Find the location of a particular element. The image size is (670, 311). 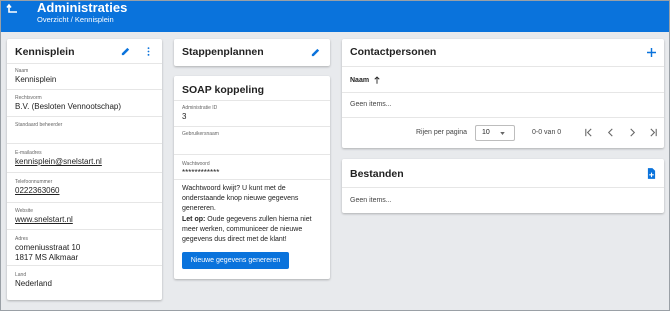

field-value: B.V. (Besloten Vennootschap) is located at coordinates (68, 106).